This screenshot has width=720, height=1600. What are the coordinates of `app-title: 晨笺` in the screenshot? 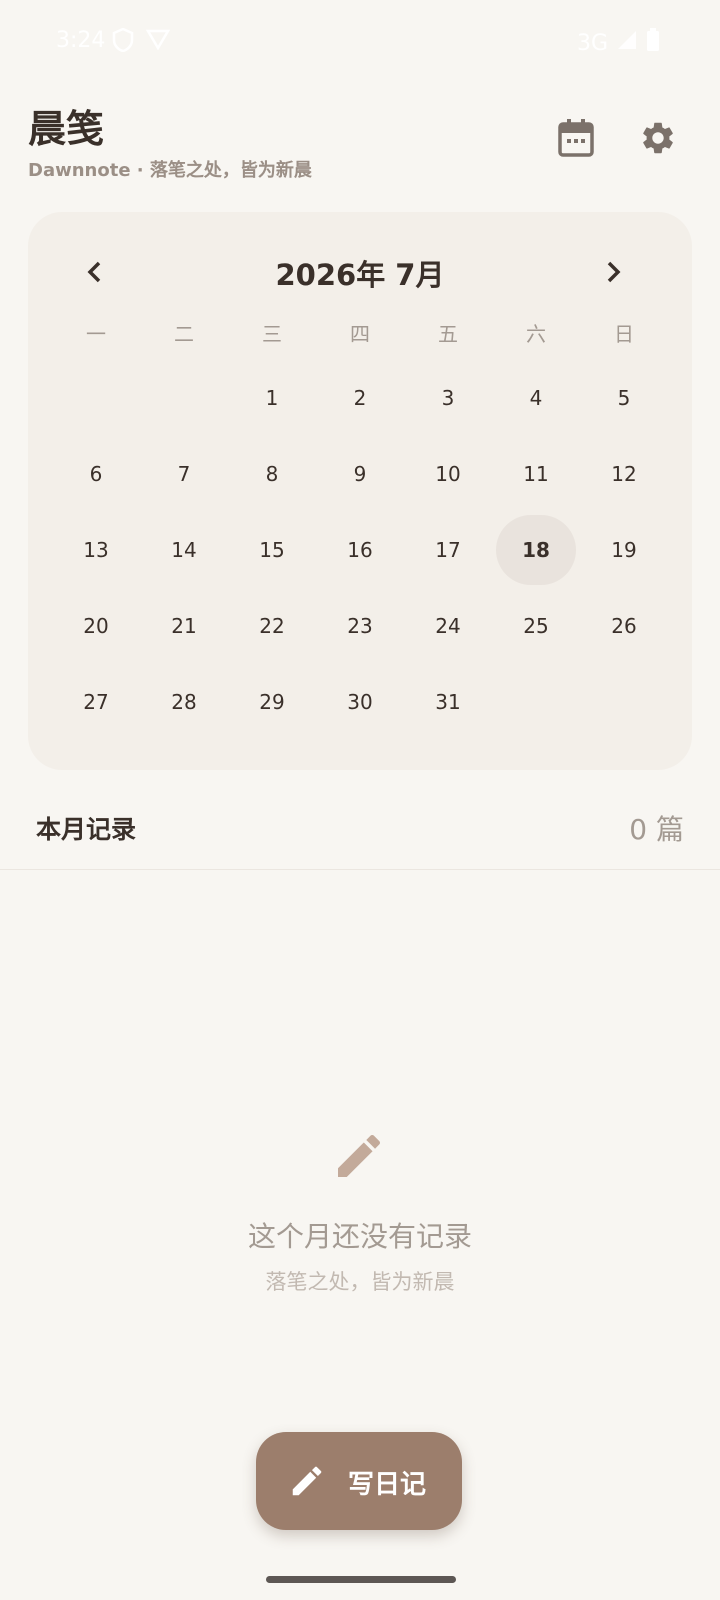 It's located at (66, 129).